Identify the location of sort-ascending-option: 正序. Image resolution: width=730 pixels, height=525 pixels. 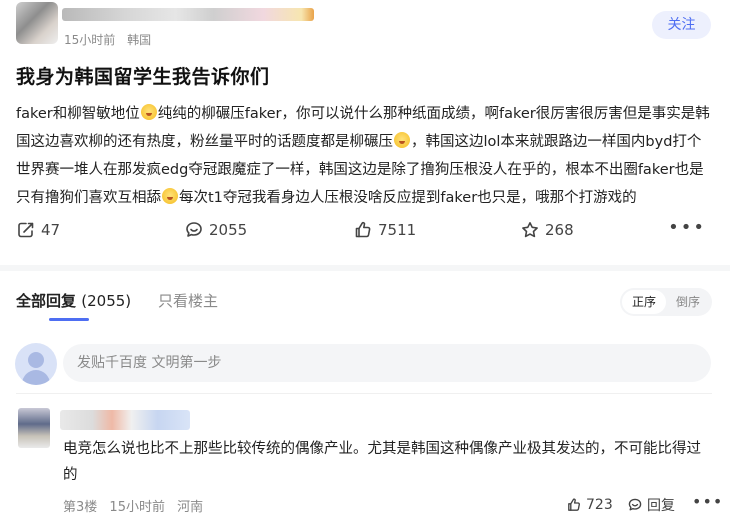
(644, 302).